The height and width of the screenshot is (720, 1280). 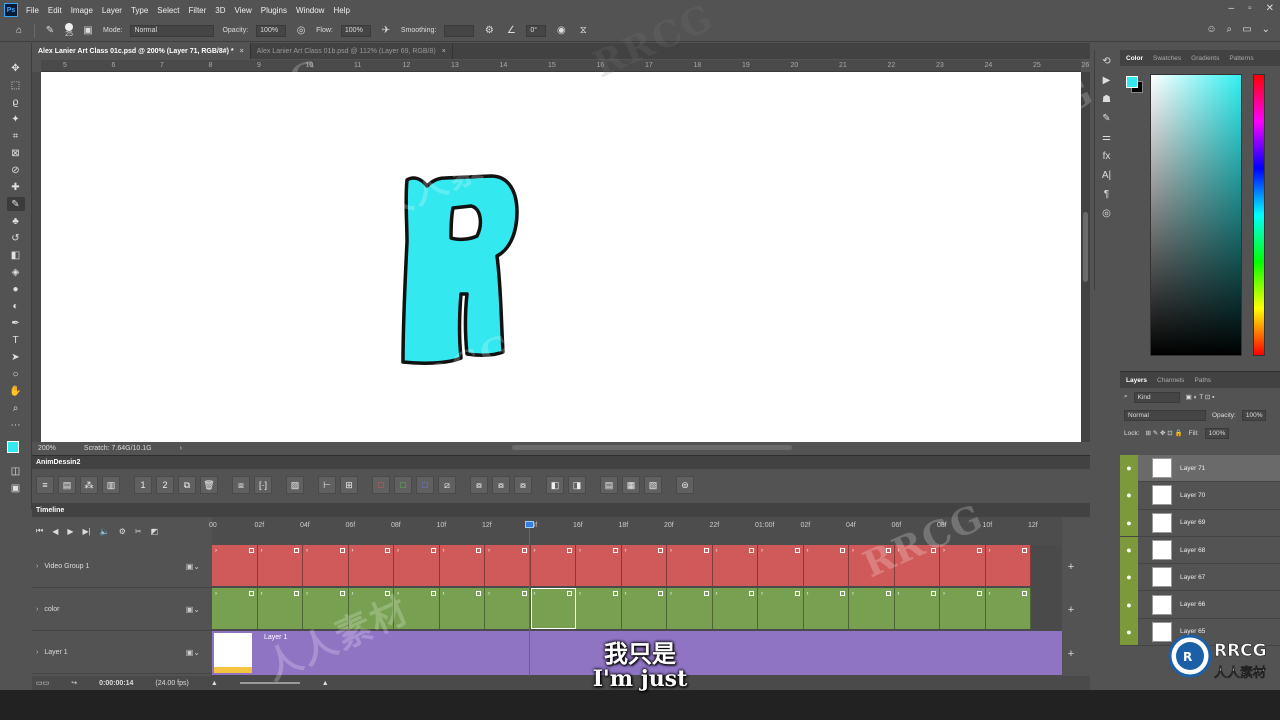 What do you see at coordinates (16, 136) in the screenshot?
I see `crop-tool-icon: ⌗` at bounding box center [16, 136].